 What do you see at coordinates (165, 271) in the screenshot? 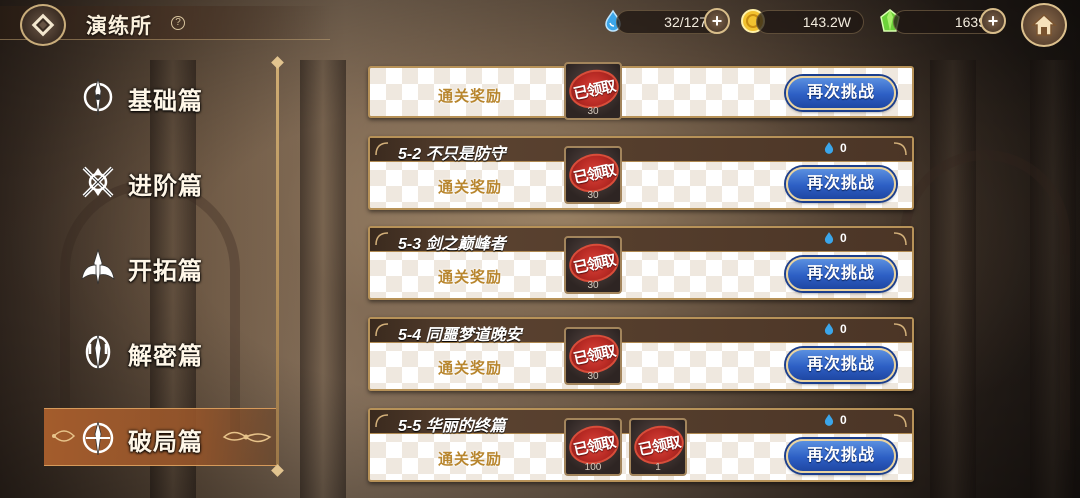
I see `sidebar-item-label: 开拓篇` at bounding box center [165, 271].